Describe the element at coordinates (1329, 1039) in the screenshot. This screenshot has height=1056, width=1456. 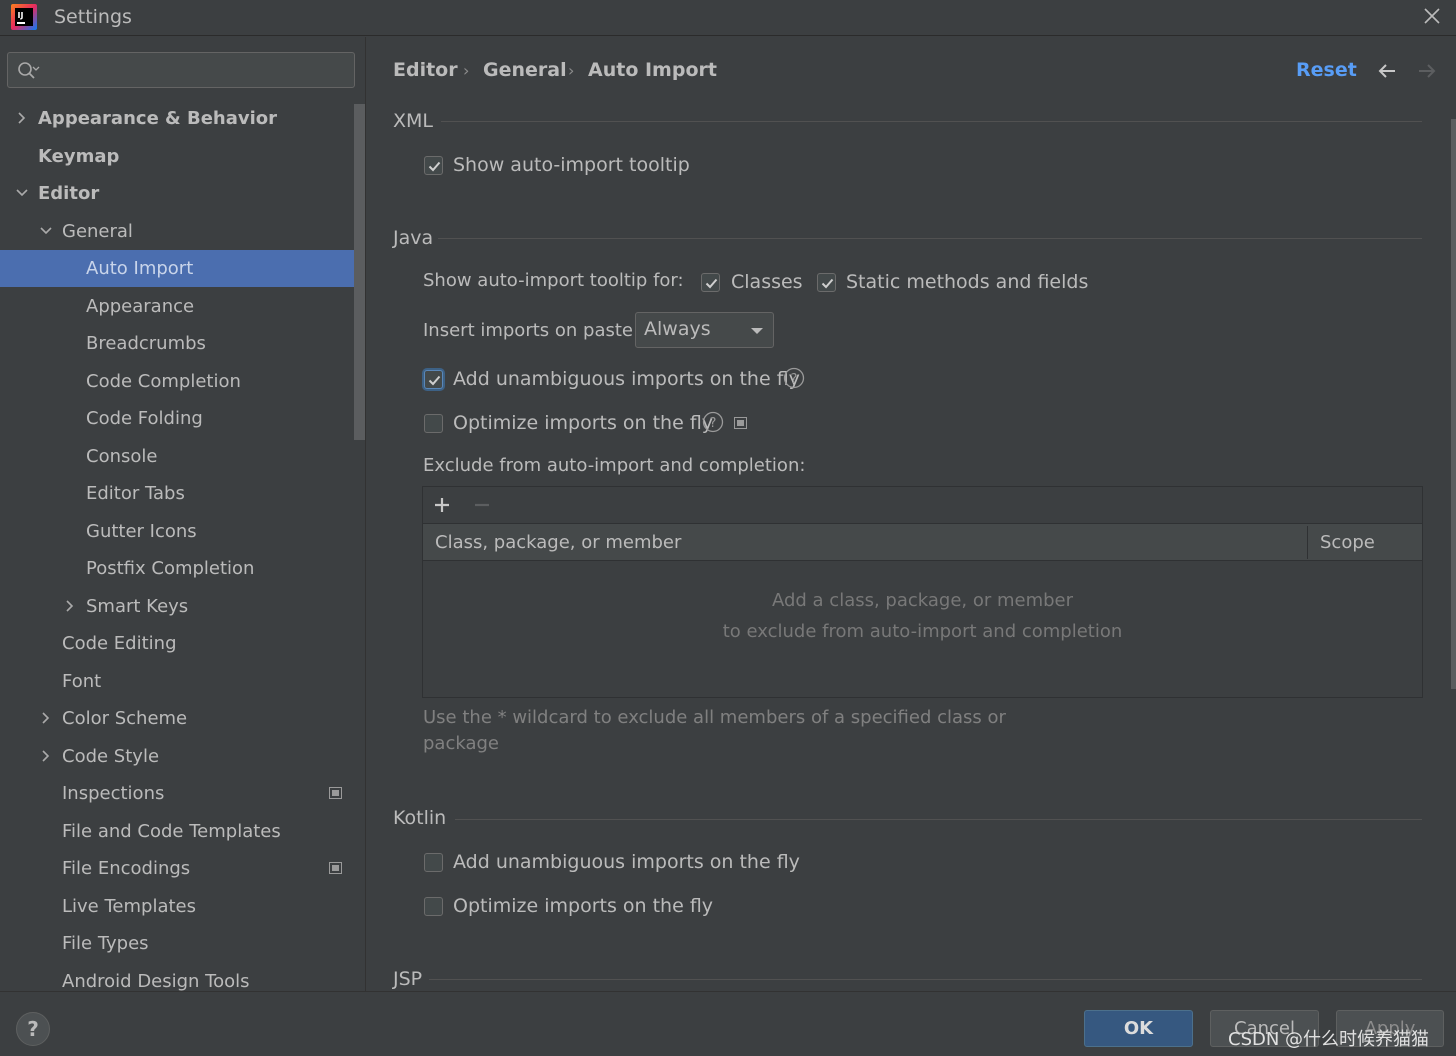
I see `csdn-watermark: CSDN @什么时候养猫猫` at that location.